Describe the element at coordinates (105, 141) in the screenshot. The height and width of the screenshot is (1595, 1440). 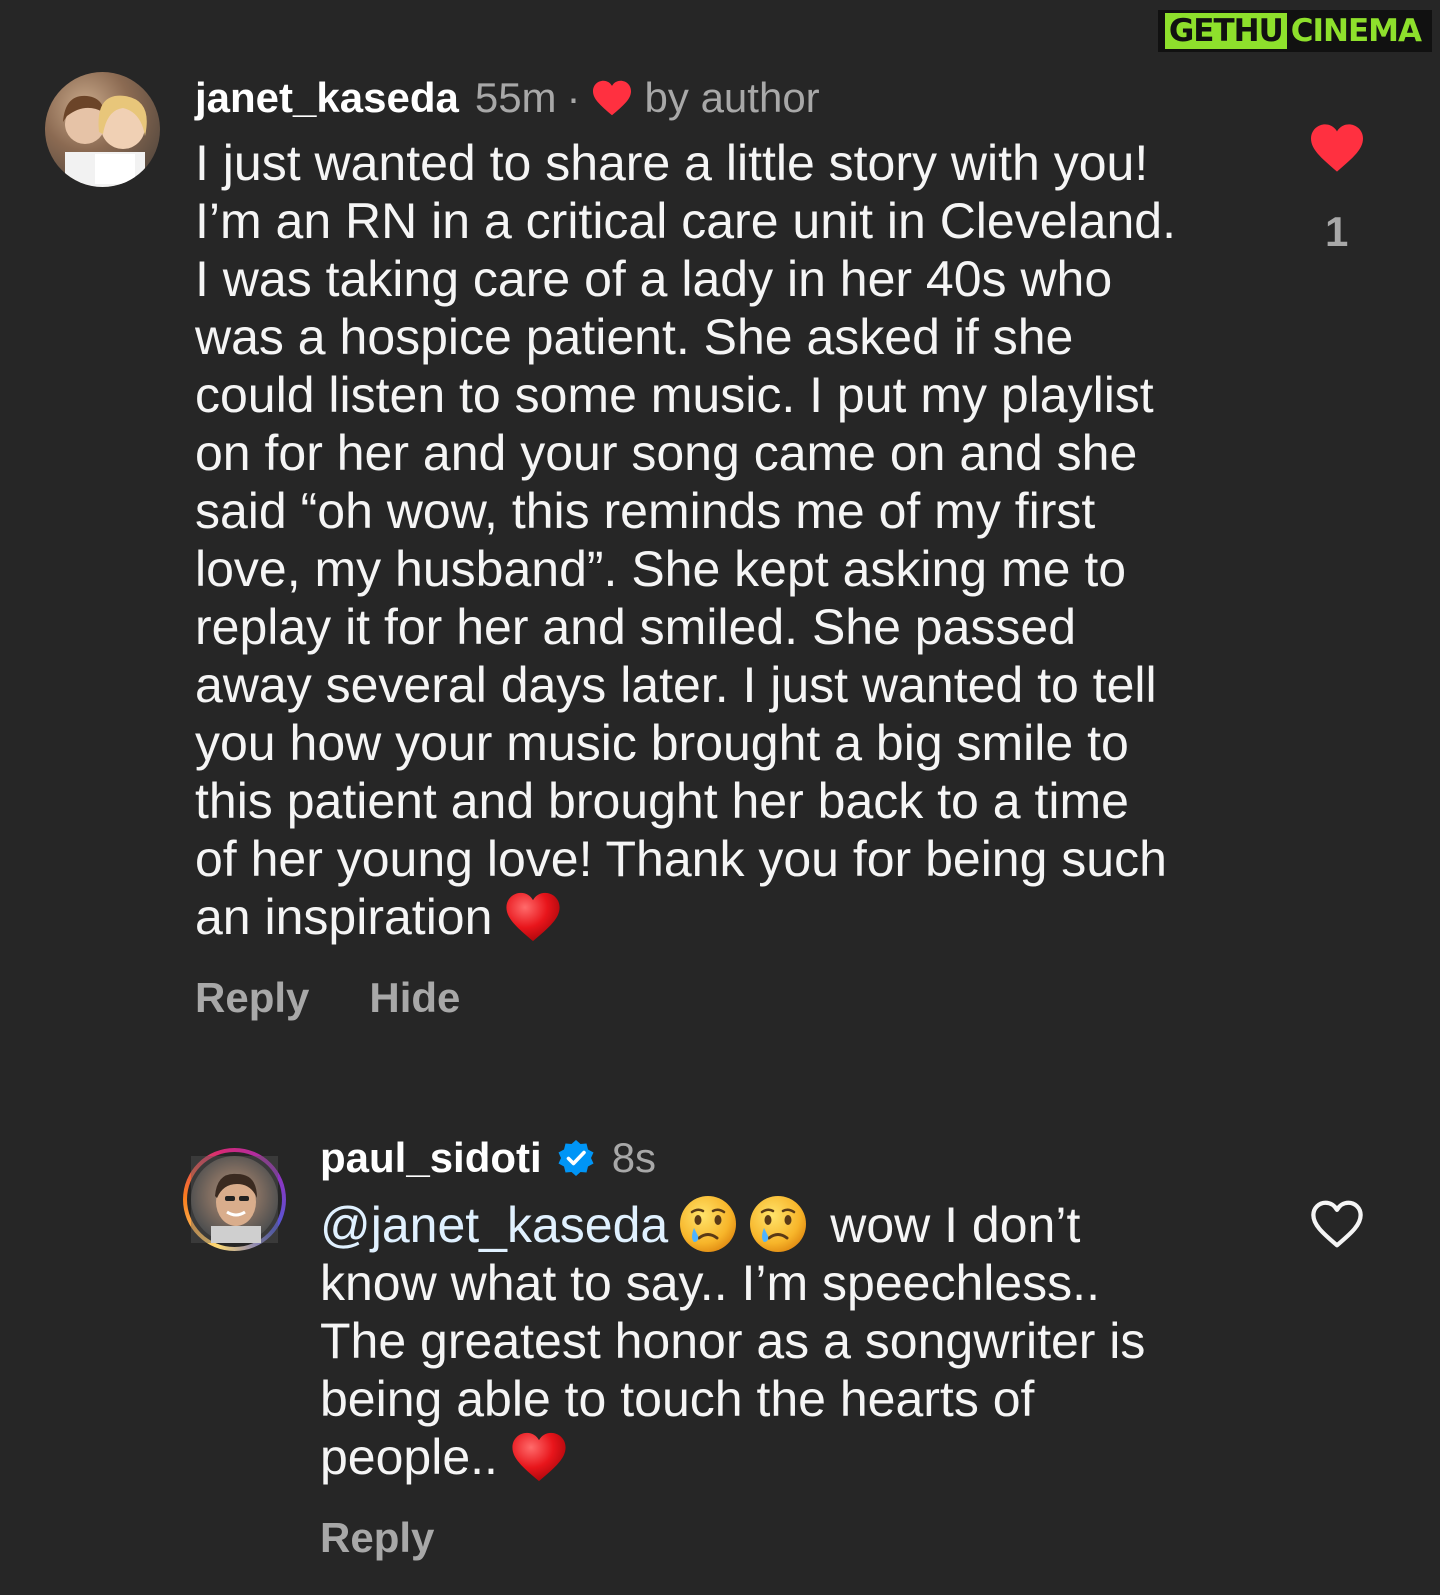
I see `avatar-janet-photo` at that location.